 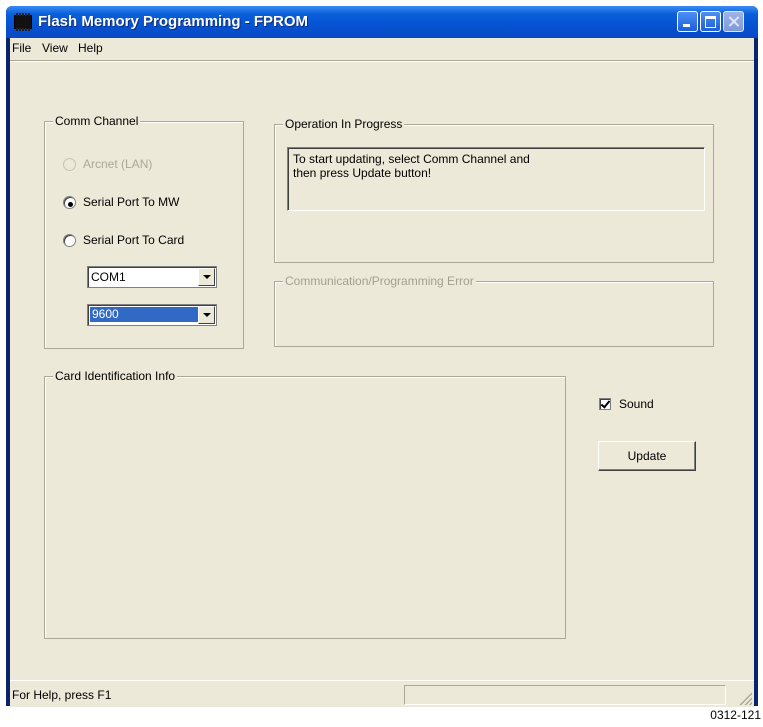 I want to click on chip-icon, so click(x=23, y=22).